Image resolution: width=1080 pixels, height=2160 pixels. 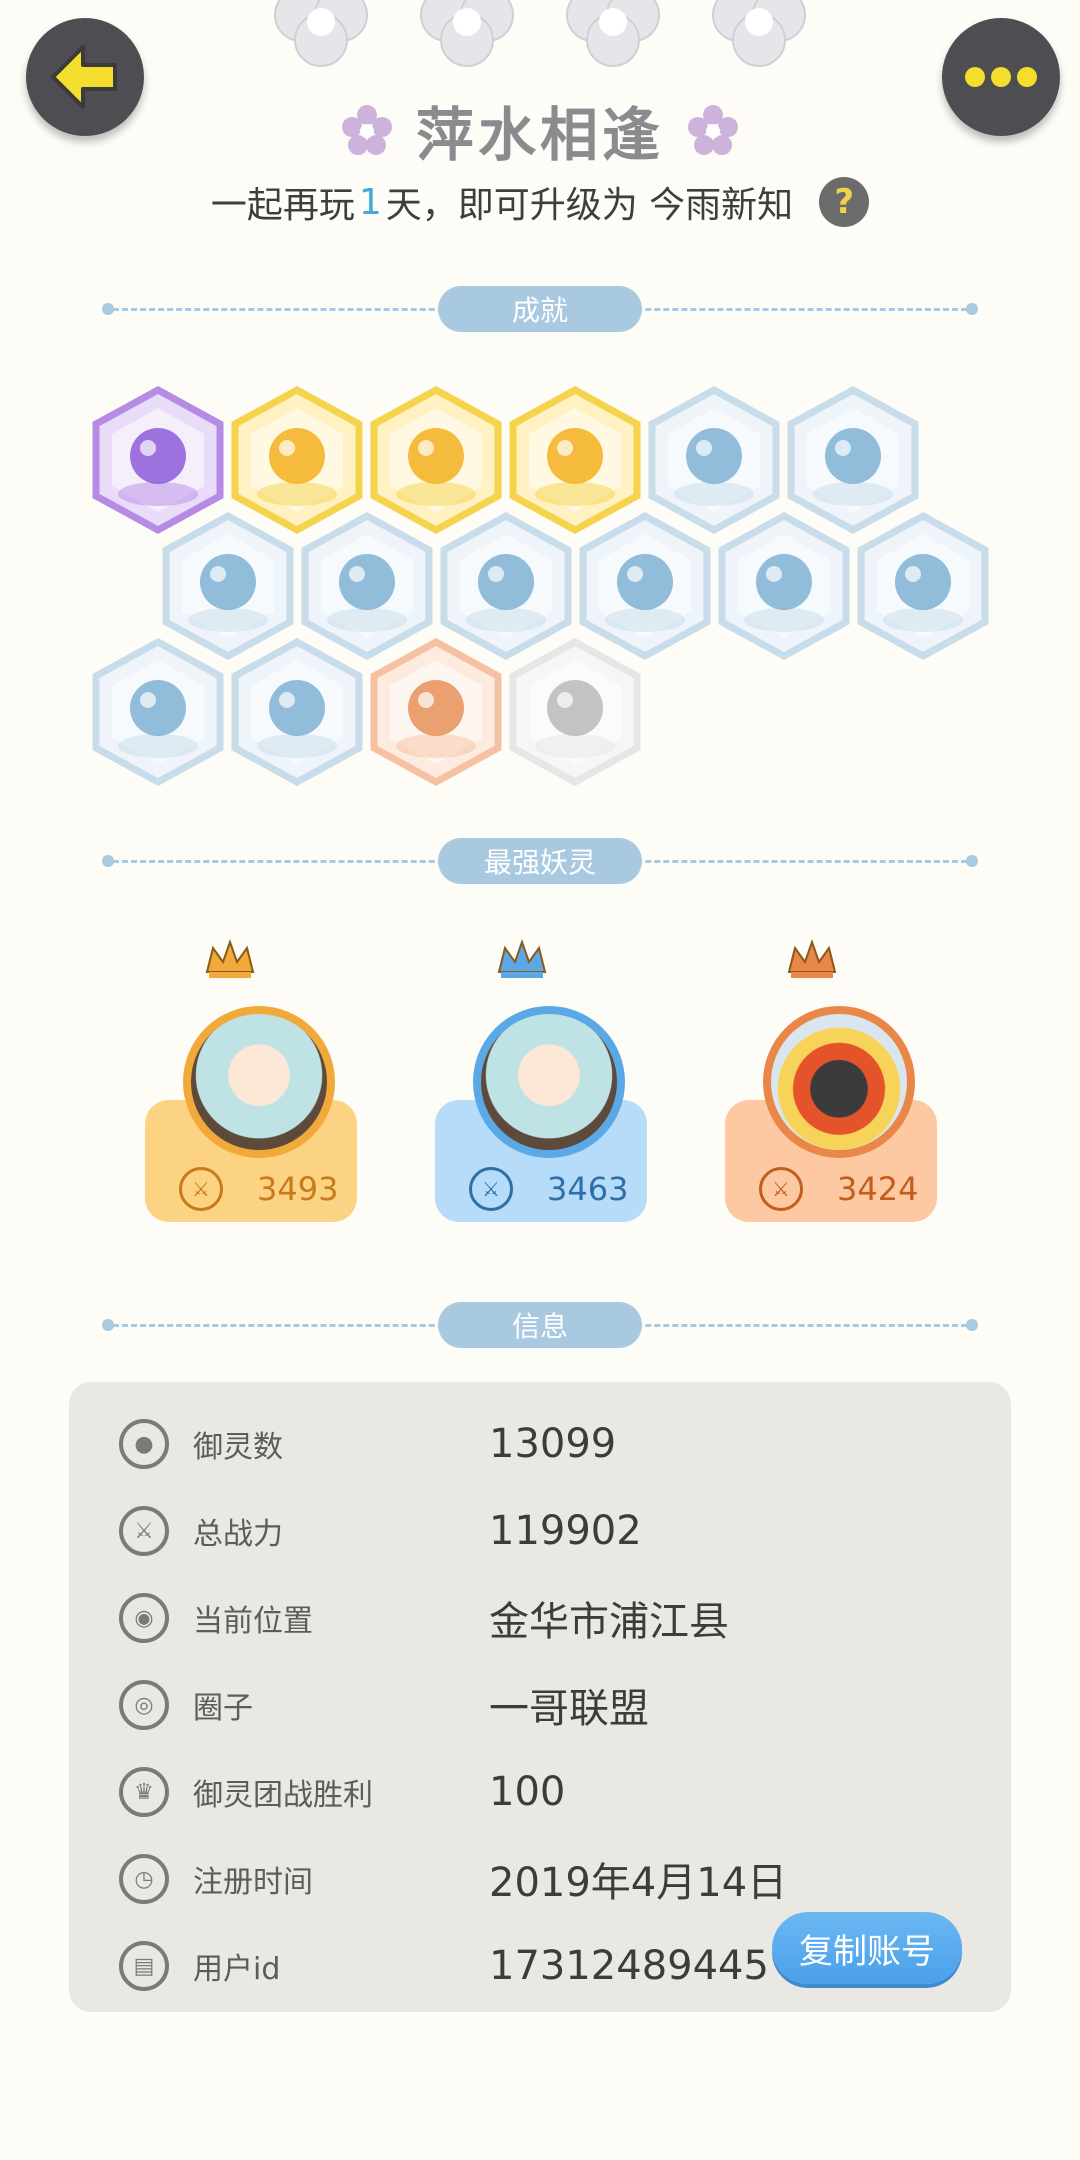 What do you see at coordinates (144, 1792) in the screenshot?
I see `victory-icon: ♛` at bounding box center [144, 1792].